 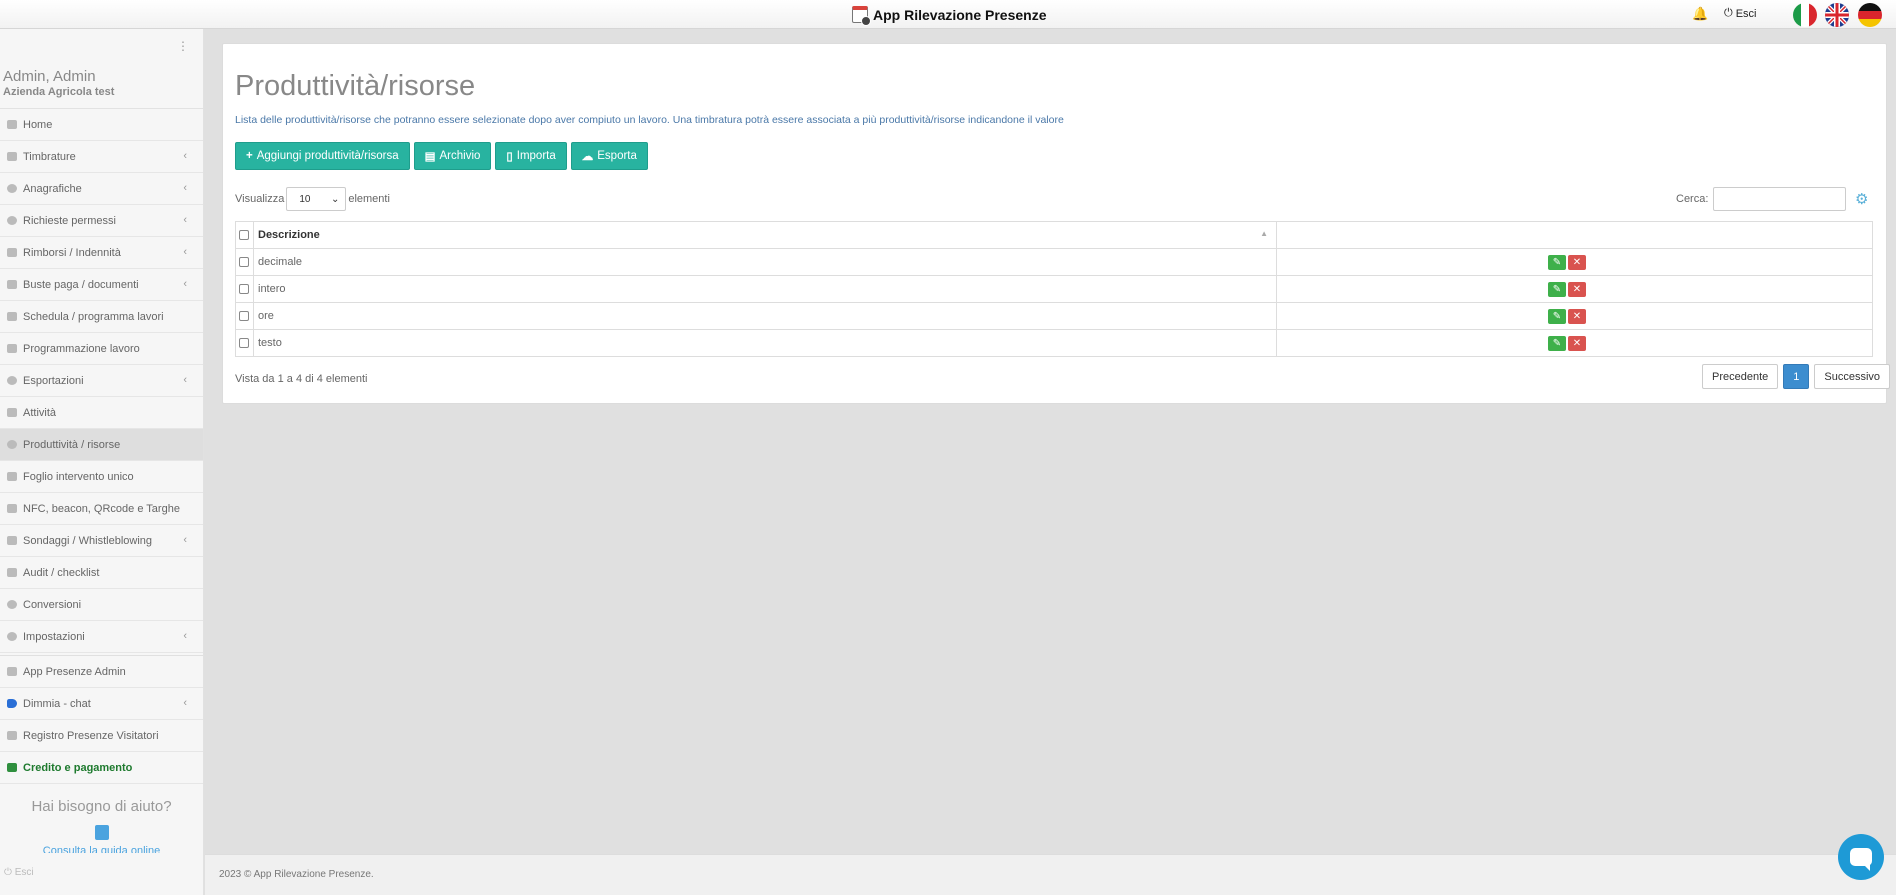 I want to click on plus-icon: +, so click(x=249, y=156).